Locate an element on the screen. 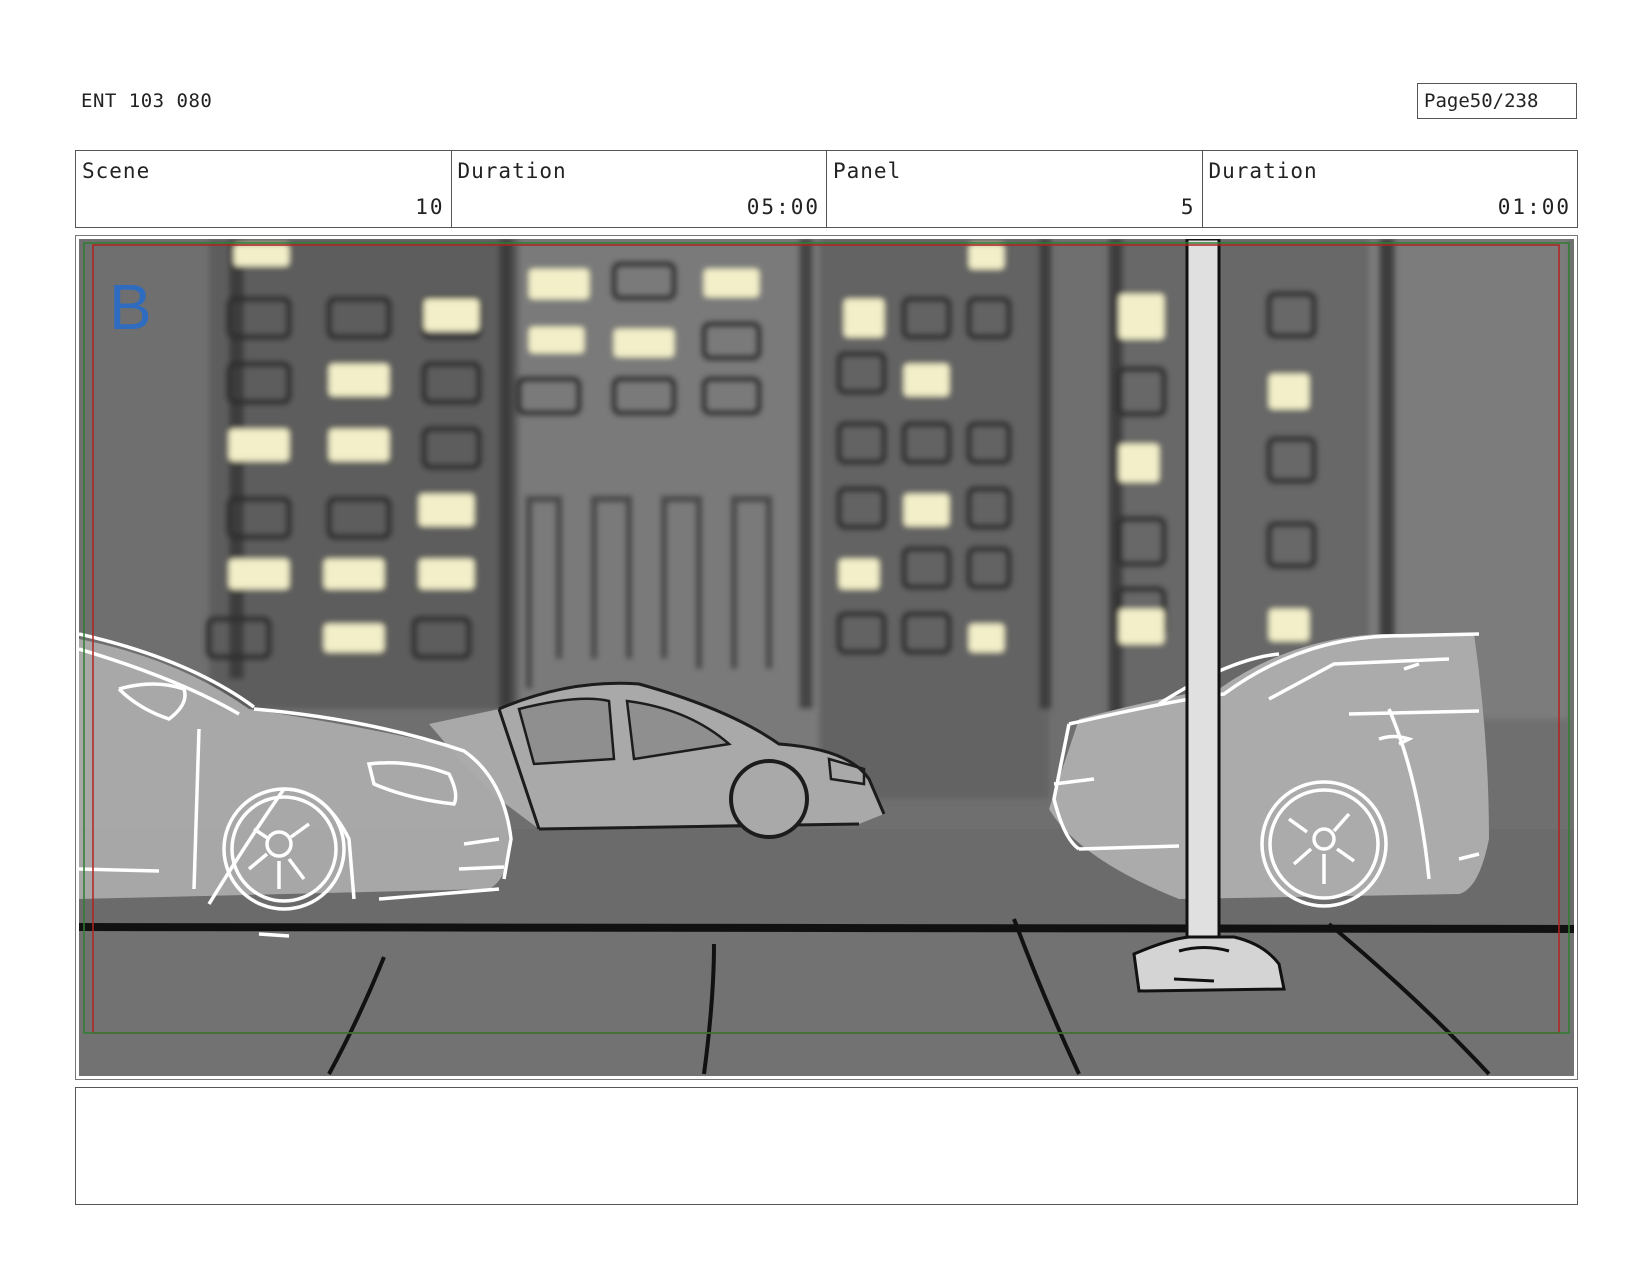 This screenshot has height=1275, width=1650. panel-label: Panel is located at coordinates (867, 171).